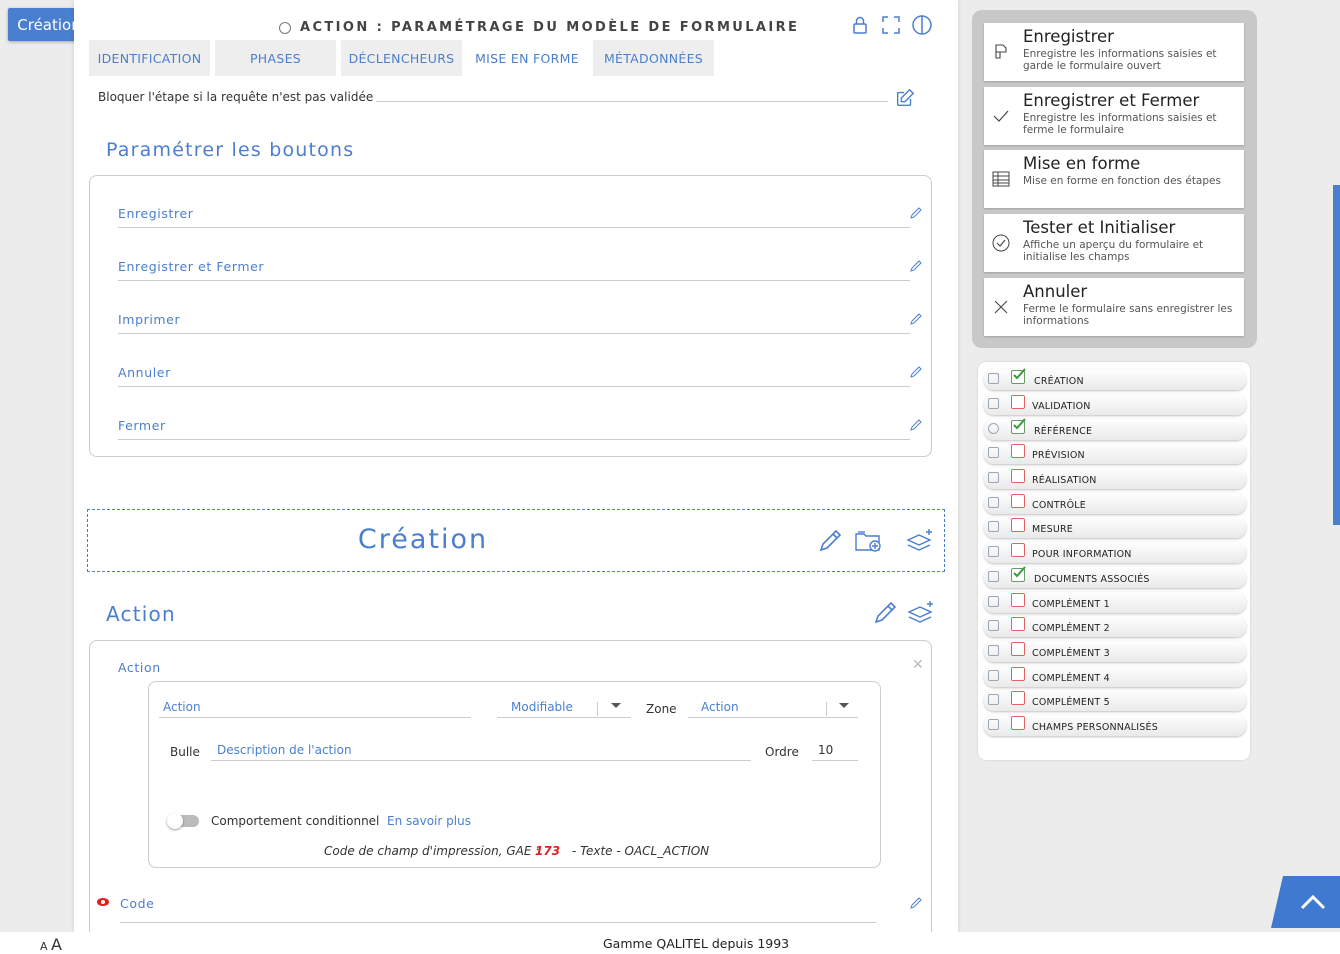 This screenshot has height=954, width=1340. I want to click on print-code-prefix: Code de champ d'impression, GAE :, so click(432, 851).